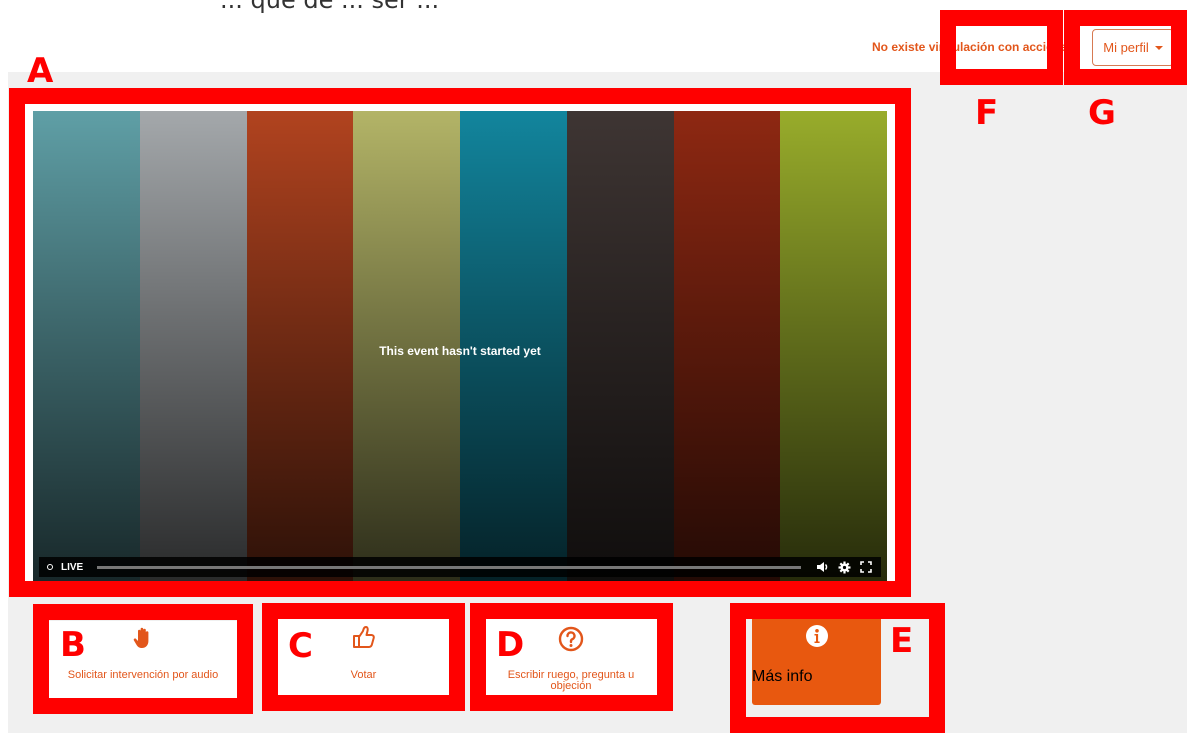 This screenshot has width=1187, height=733. What do you see at coordinates (571, 686) in the screenshot?
I see `write-question-label-line2: objeción` at bounding box center [571, 686].